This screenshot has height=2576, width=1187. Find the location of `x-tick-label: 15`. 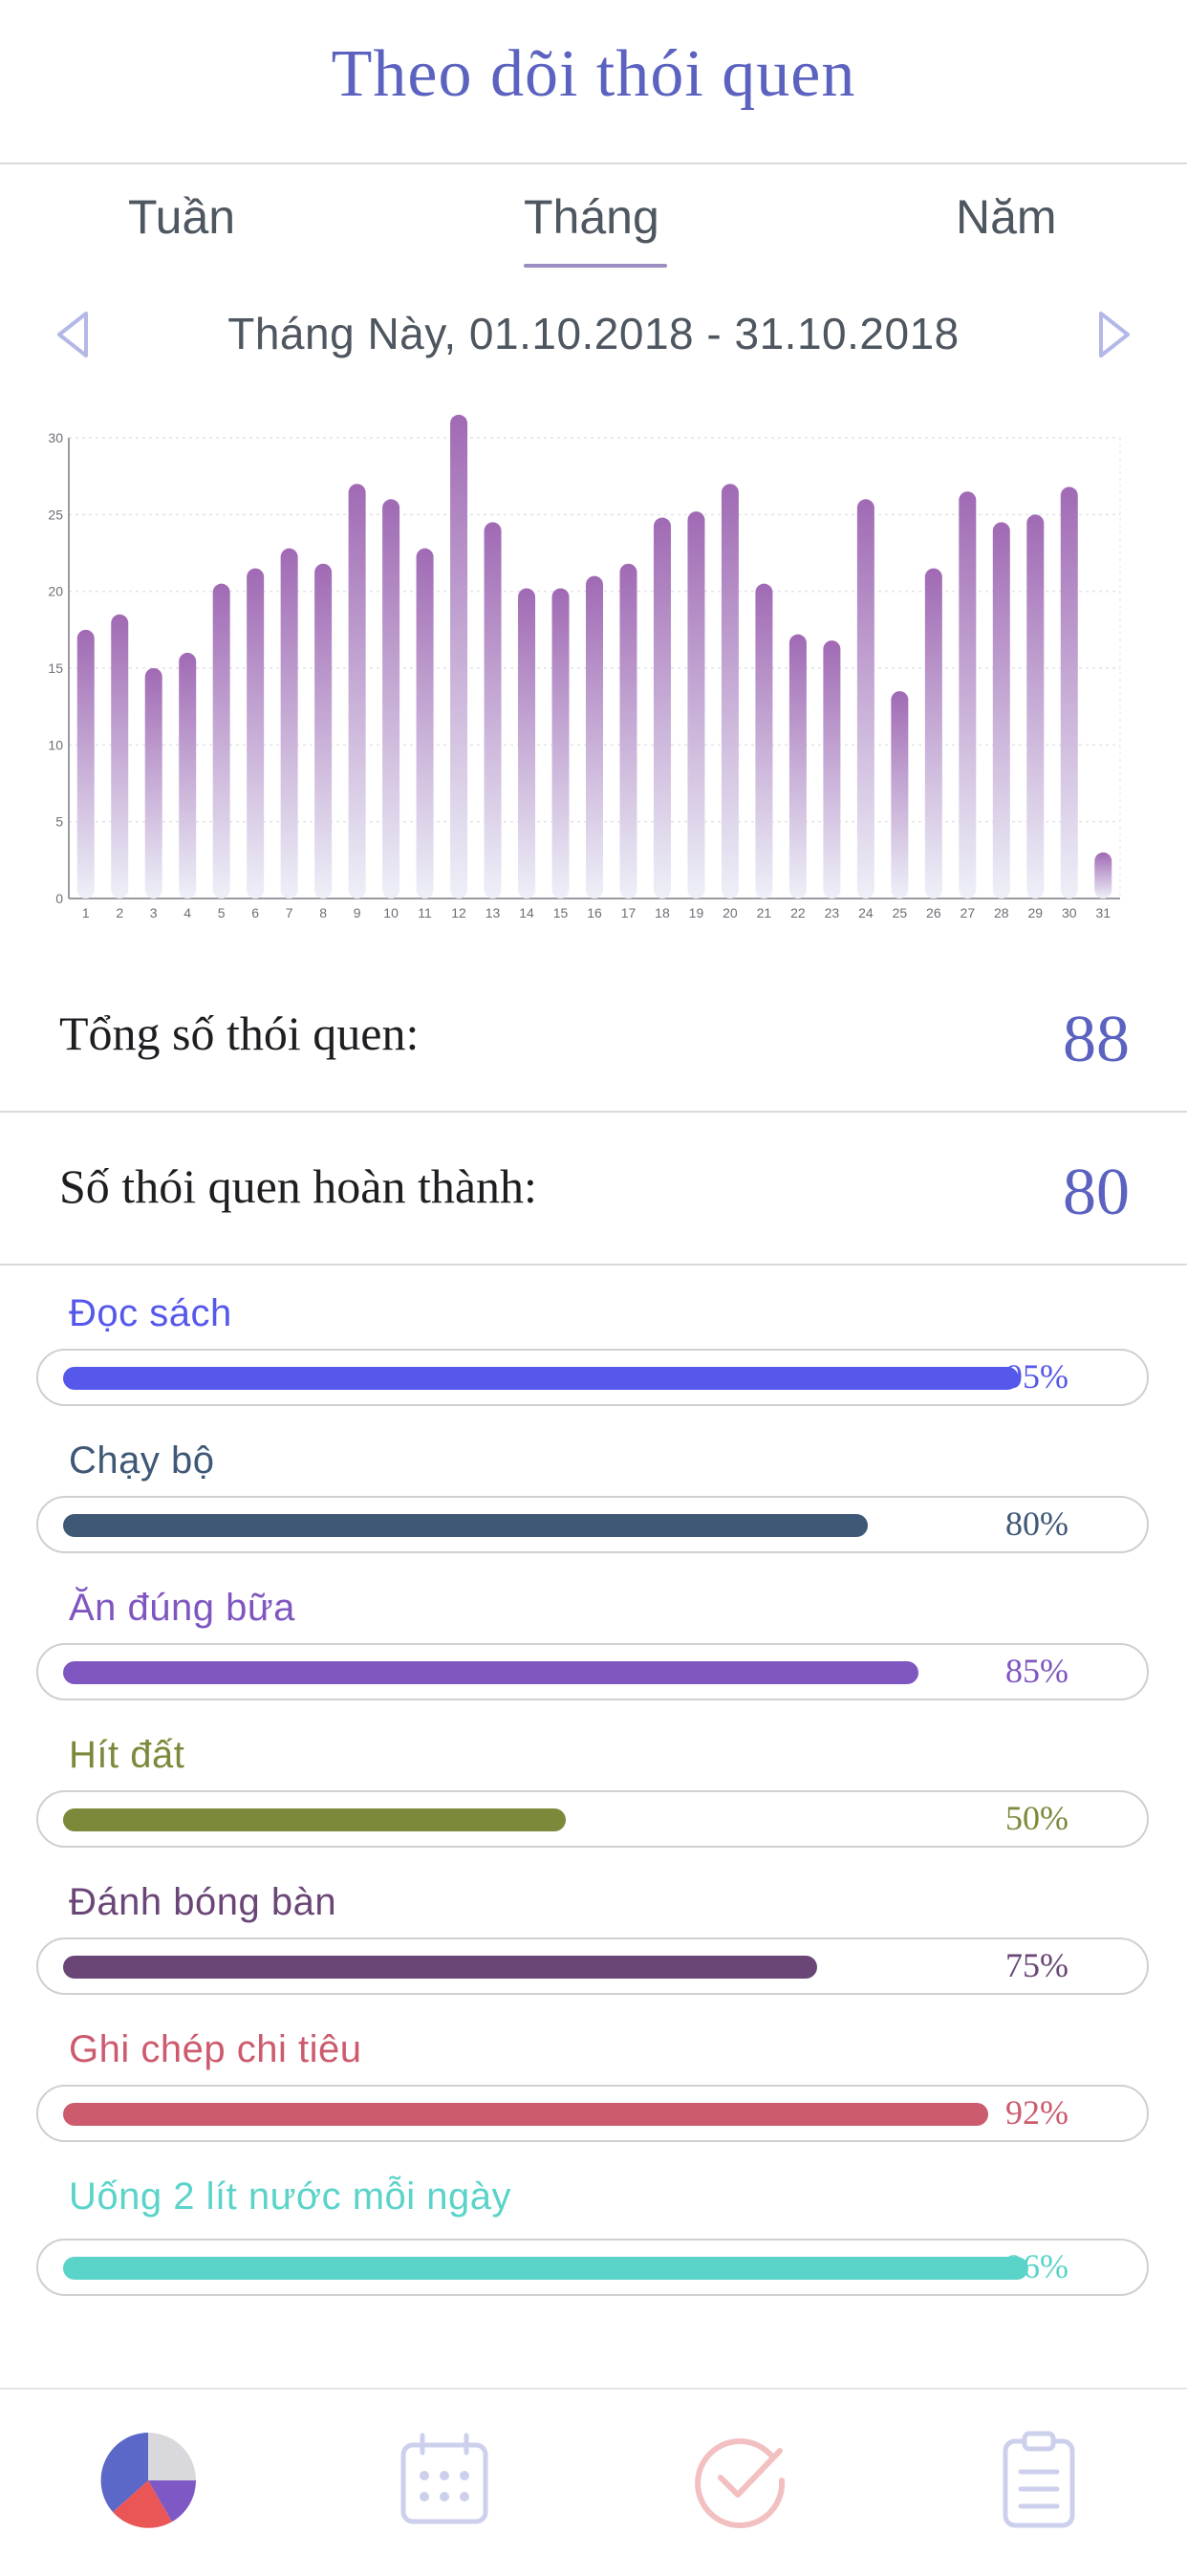

x-tick-label: 15 is located at coordinates (561, 913).